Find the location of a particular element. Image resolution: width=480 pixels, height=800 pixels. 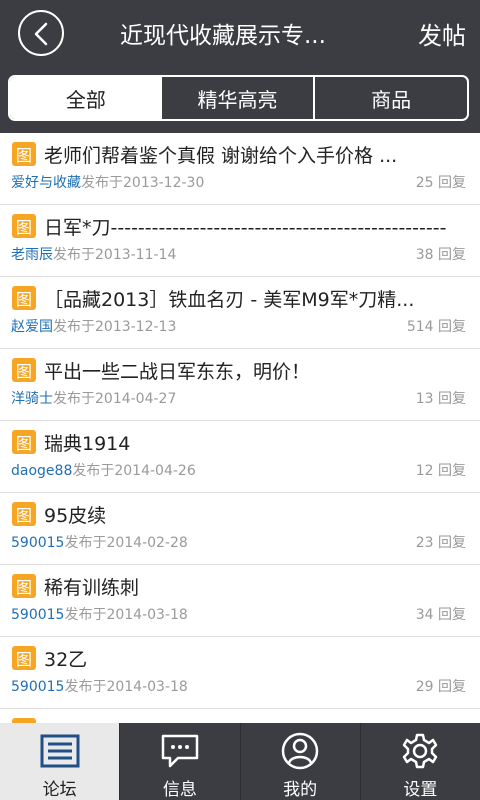

post-title: 稀有训练刺 is located at coordinates (92, 588).